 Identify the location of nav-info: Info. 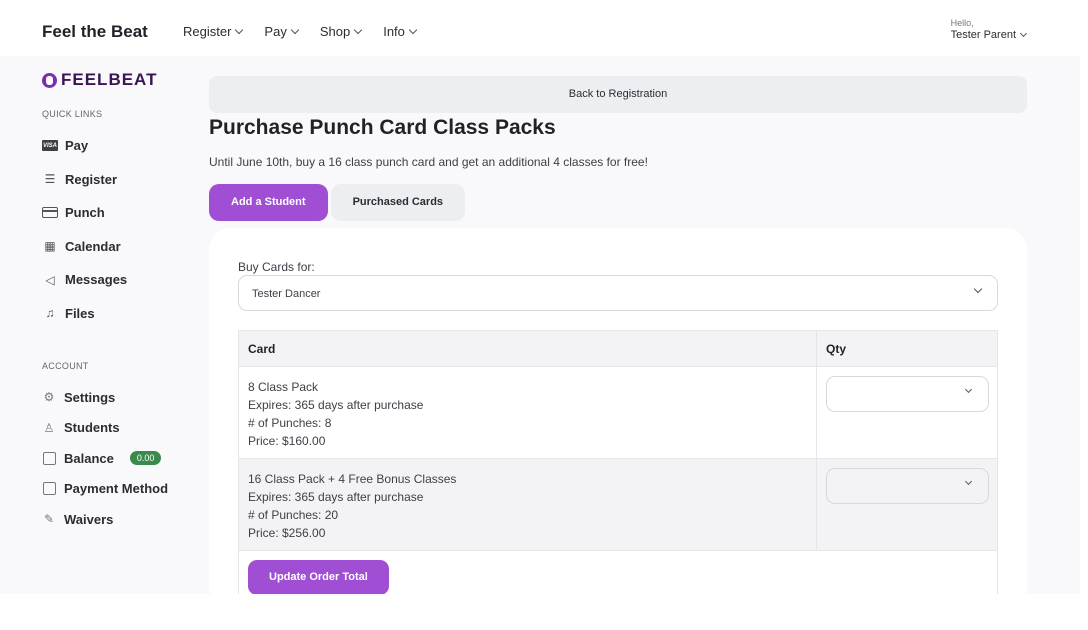
(400, 31).